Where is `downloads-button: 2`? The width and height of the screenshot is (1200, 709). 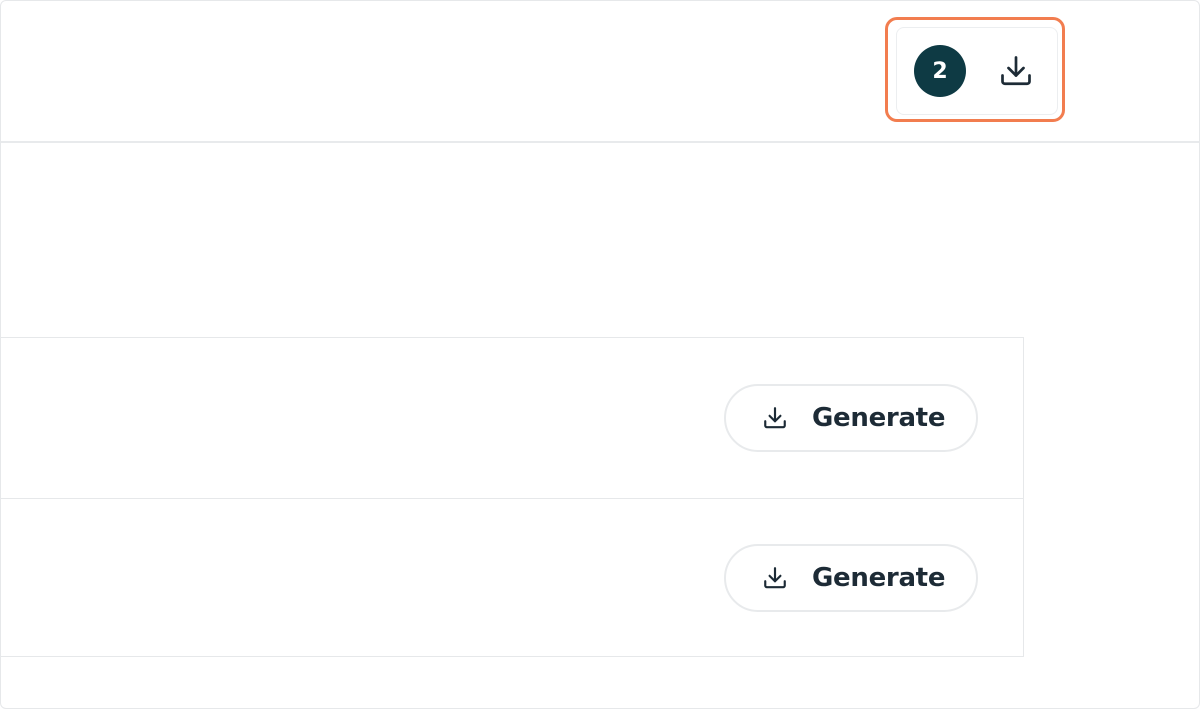 downloads-button: 2 is located at coordinates (977, 71).